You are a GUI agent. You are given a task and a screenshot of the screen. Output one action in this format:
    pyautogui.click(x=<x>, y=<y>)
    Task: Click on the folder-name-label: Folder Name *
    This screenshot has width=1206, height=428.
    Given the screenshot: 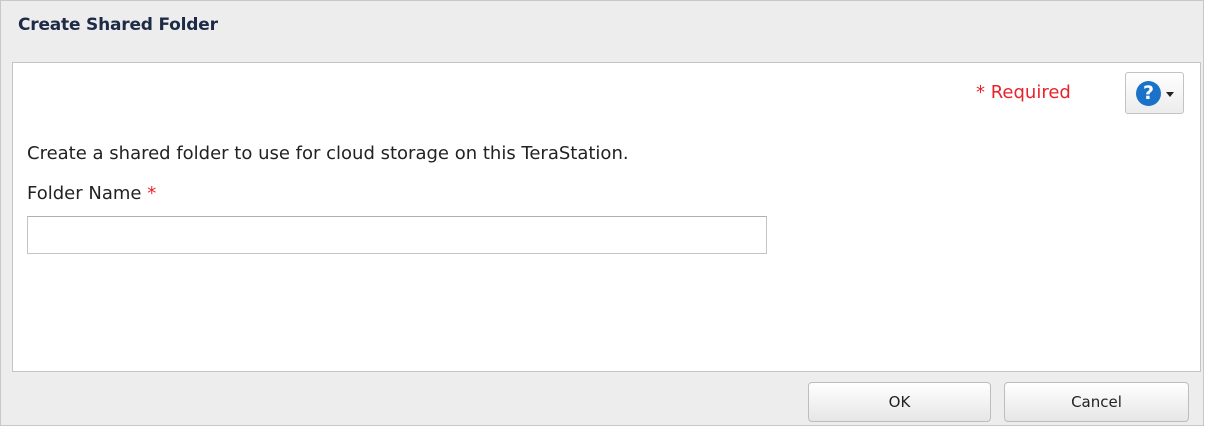 What is the action you would take?
    pyautogui.click(x=91, y=193)
    